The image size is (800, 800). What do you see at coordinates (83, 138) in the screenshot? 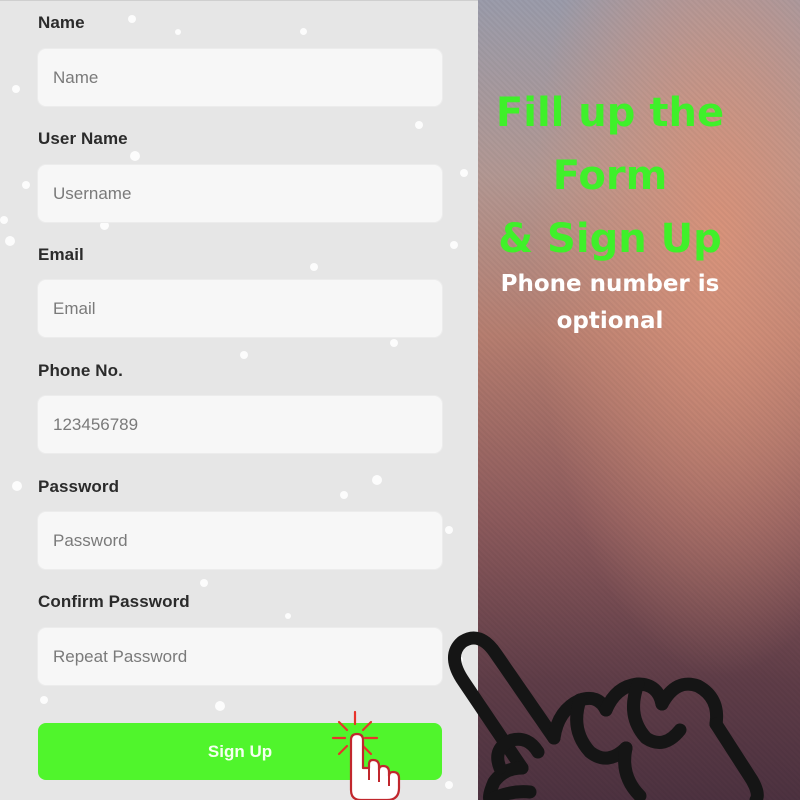
I see `username-label: User Name` at bounding box center [83, 138].